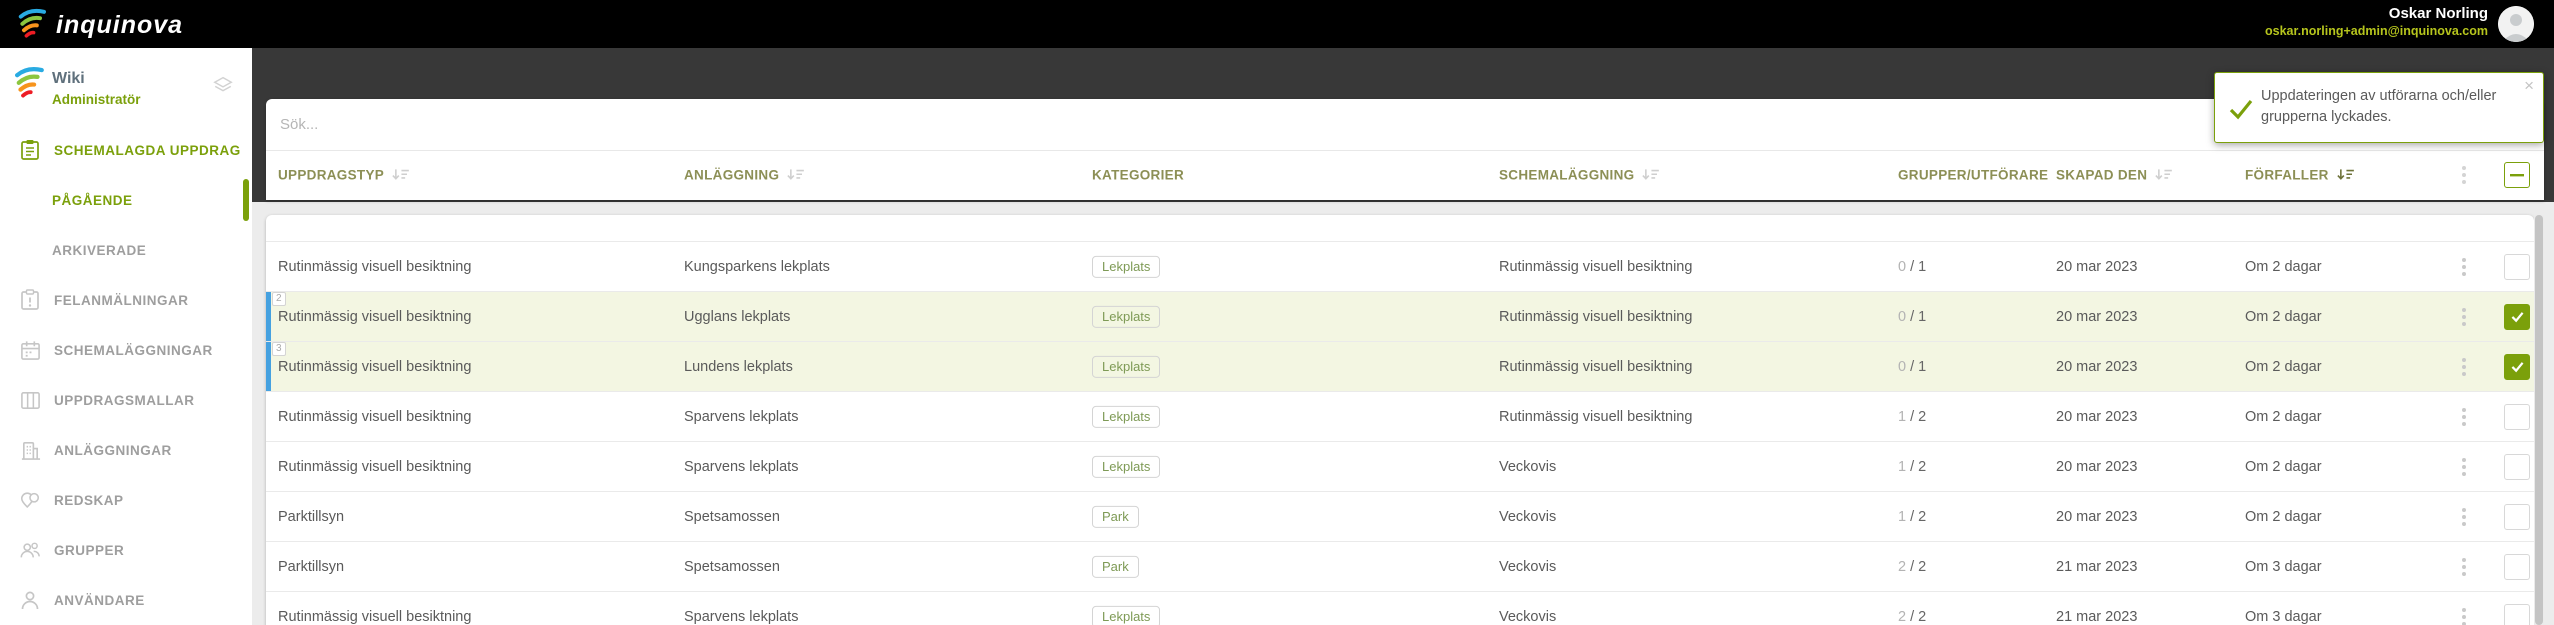  What do you see at coordinates (732, 516) in the screenshot?
I see `cell-anlaggning: Spetsamossen` at bounding box center [732, 516].